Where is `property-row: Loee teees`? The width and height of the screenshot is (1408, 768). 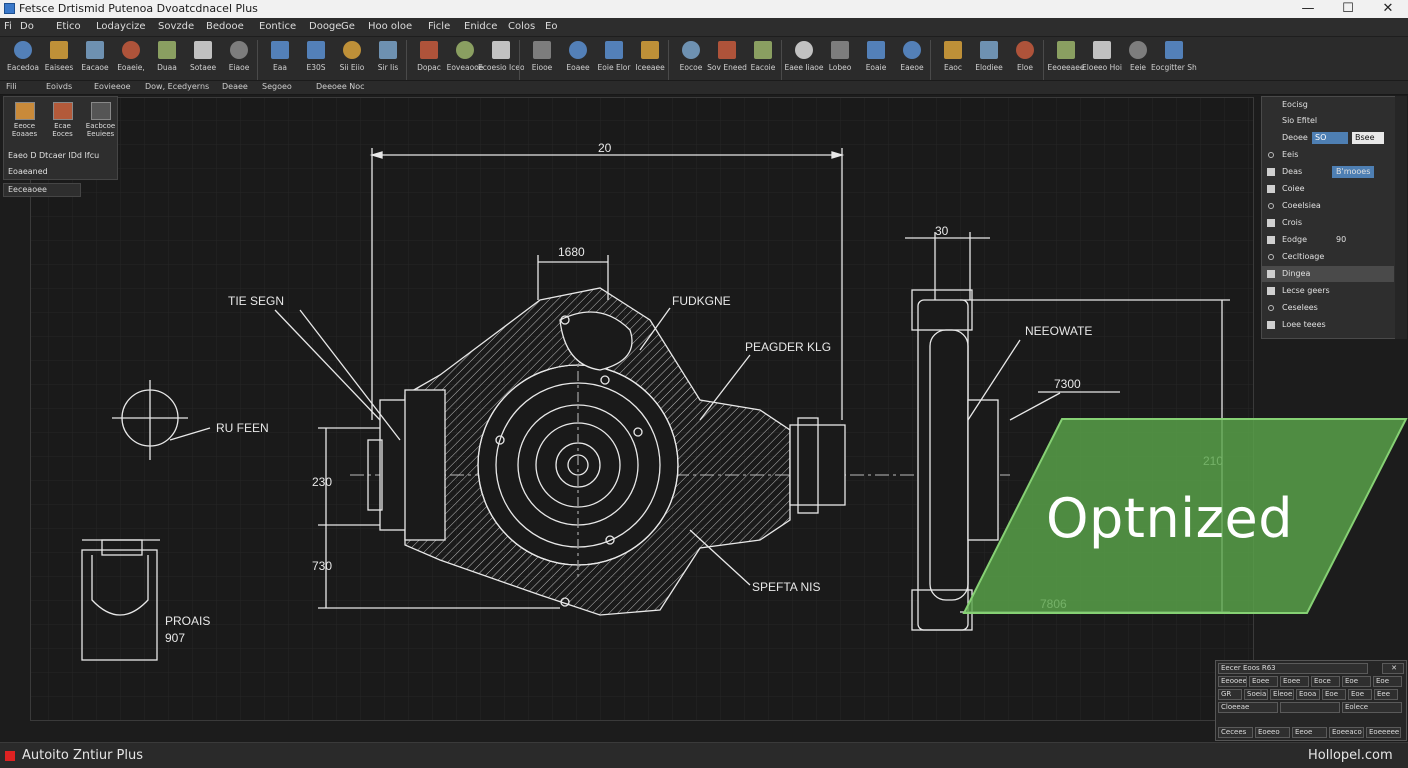 property-row: Loee teees is located at coordinates (1328, 325).